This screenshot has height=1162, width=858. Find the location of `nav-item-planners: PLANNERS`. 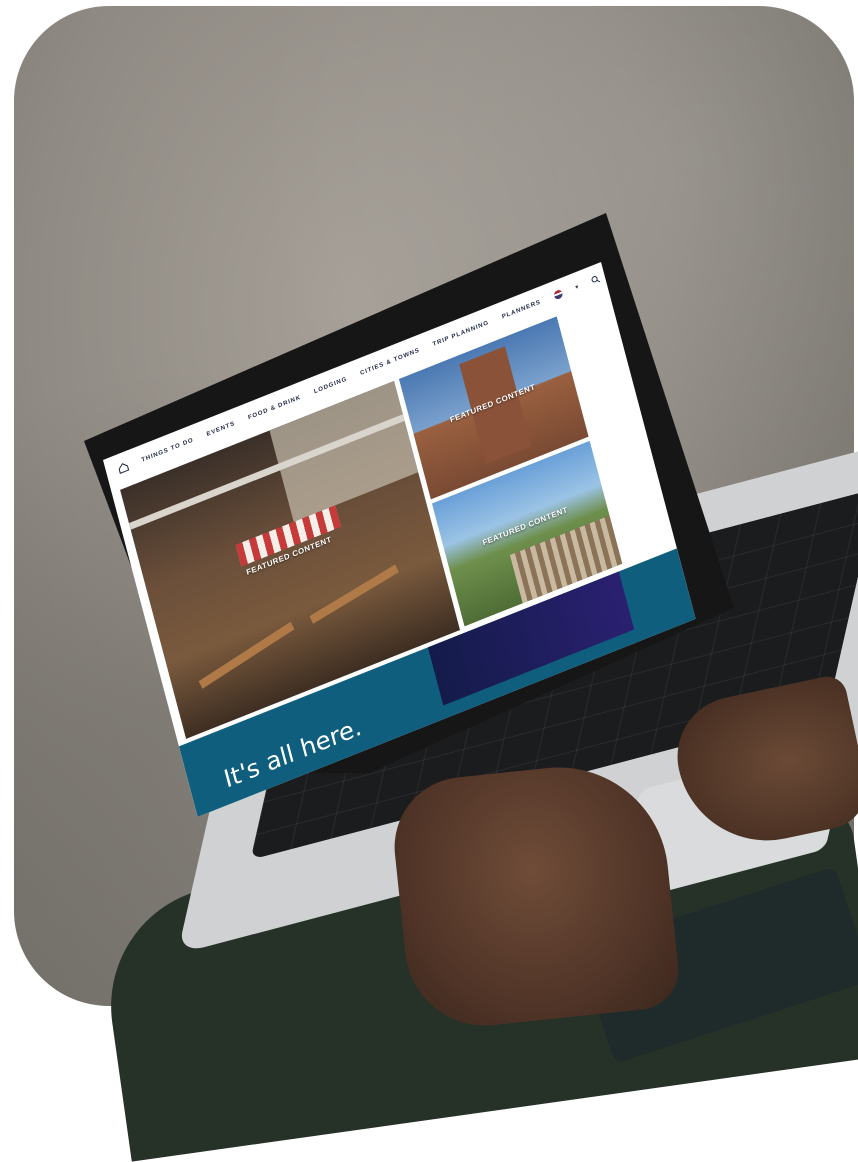

nav-item-planners: PLANNERS is located at coordinates (521, 309).